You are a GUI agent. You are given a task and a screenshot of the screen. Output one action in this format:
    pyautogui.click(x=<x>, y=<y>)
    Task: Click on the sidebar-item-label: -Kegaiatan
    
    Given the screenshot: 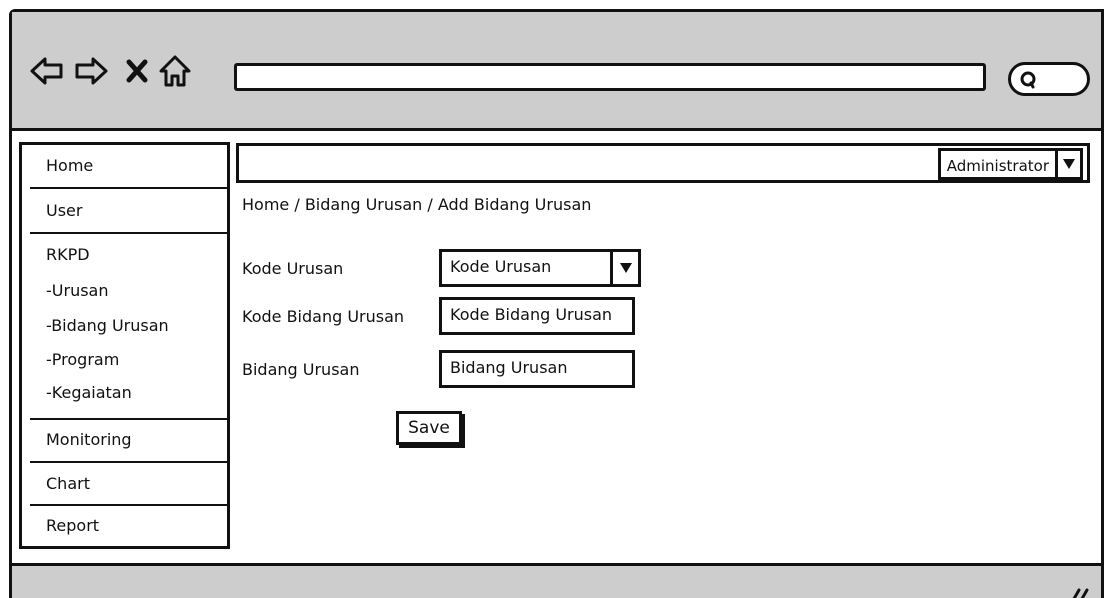 What is the action you would take?
    pyautogui.click(x=89, y=392)
    